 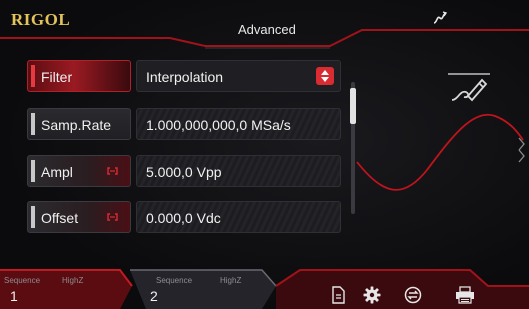 I want to click on samp-rate-field: 1.000,000,000,0 MSa/s, so click(x=238, y=124).